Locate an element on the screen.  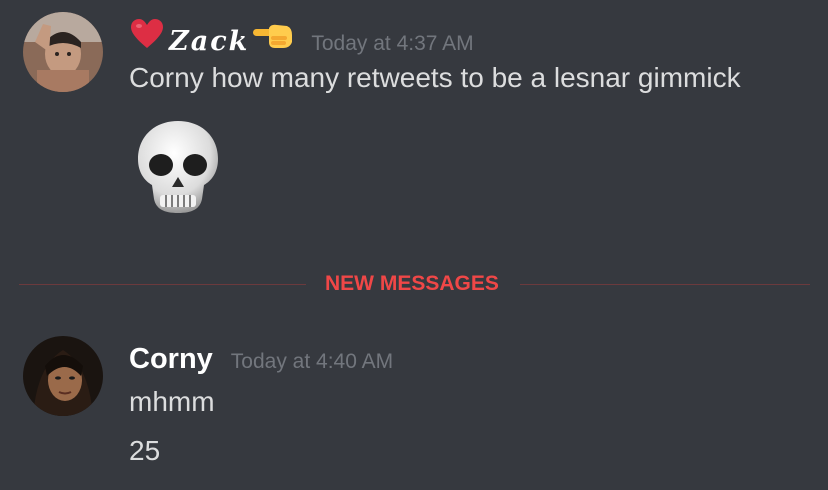
skull-emoji-icon is located at coordinates (178, 167).